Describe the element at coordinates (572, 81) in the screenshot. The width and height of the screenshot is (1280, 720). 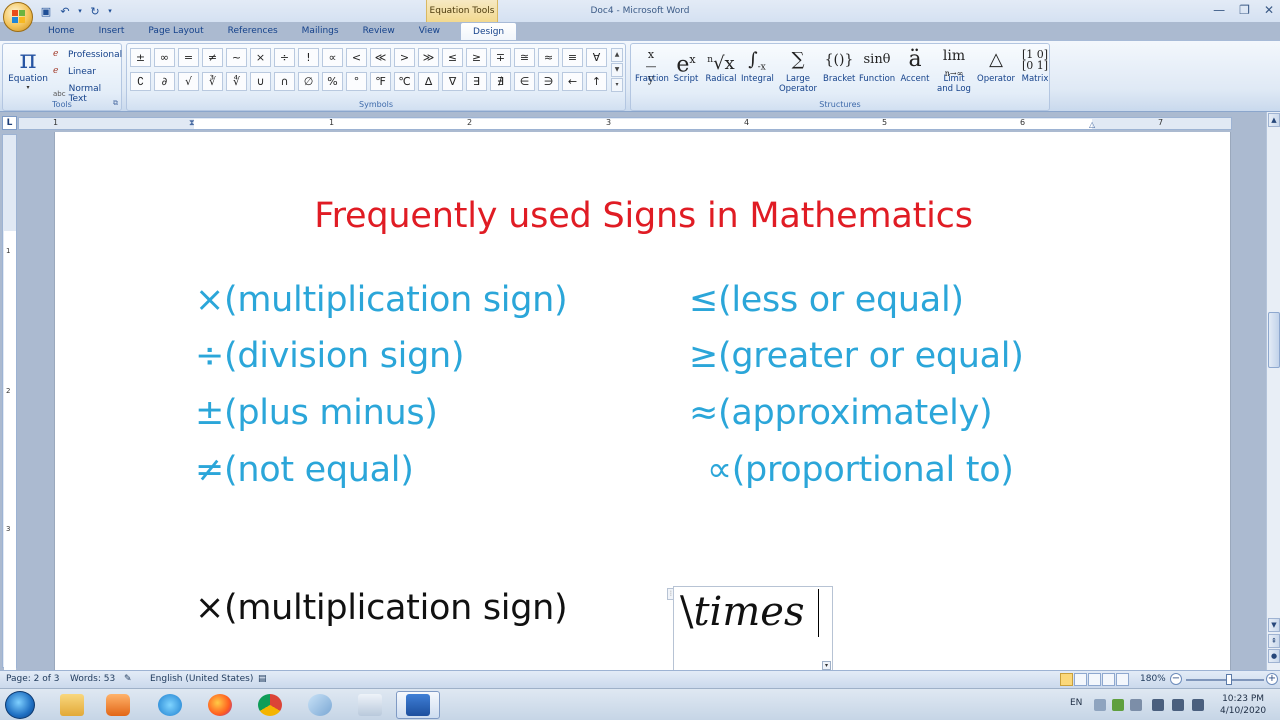
I see `symbol-button: ←` at that location.